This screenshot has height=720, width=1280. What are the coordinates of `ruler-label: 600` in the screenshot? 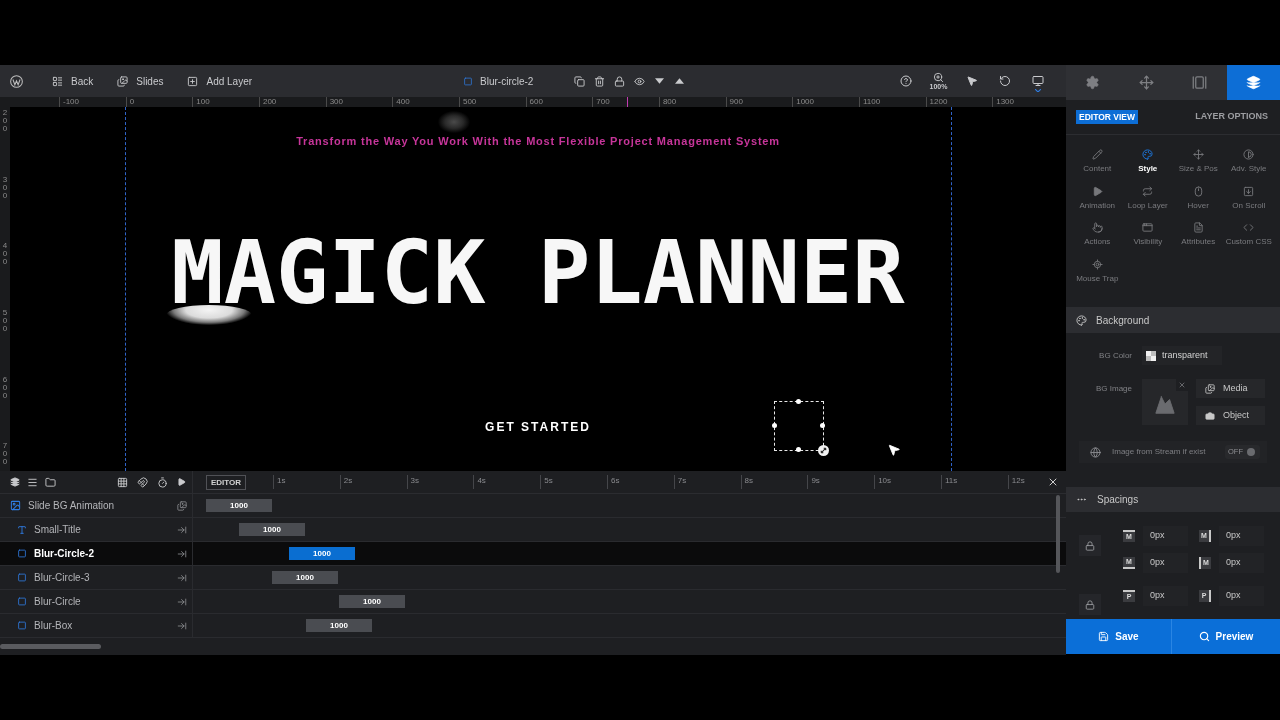 It's located at (5, 387).